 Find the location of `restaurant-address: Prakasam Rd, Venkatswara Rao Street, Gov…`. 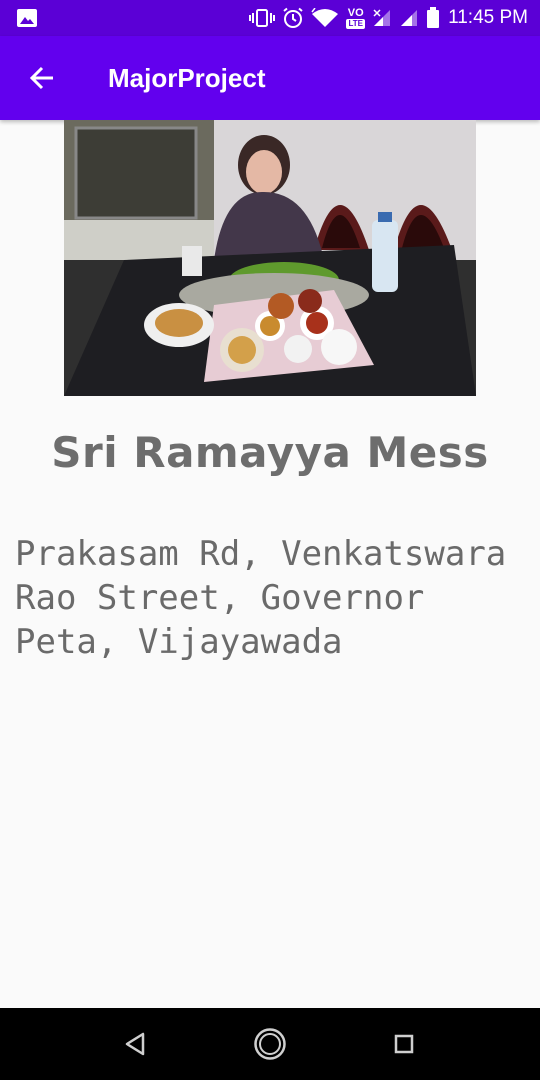

restaurant-address: Prakasam Rd, Venkatswara Rao Street, Gov… is located at coordinates (271, 598).